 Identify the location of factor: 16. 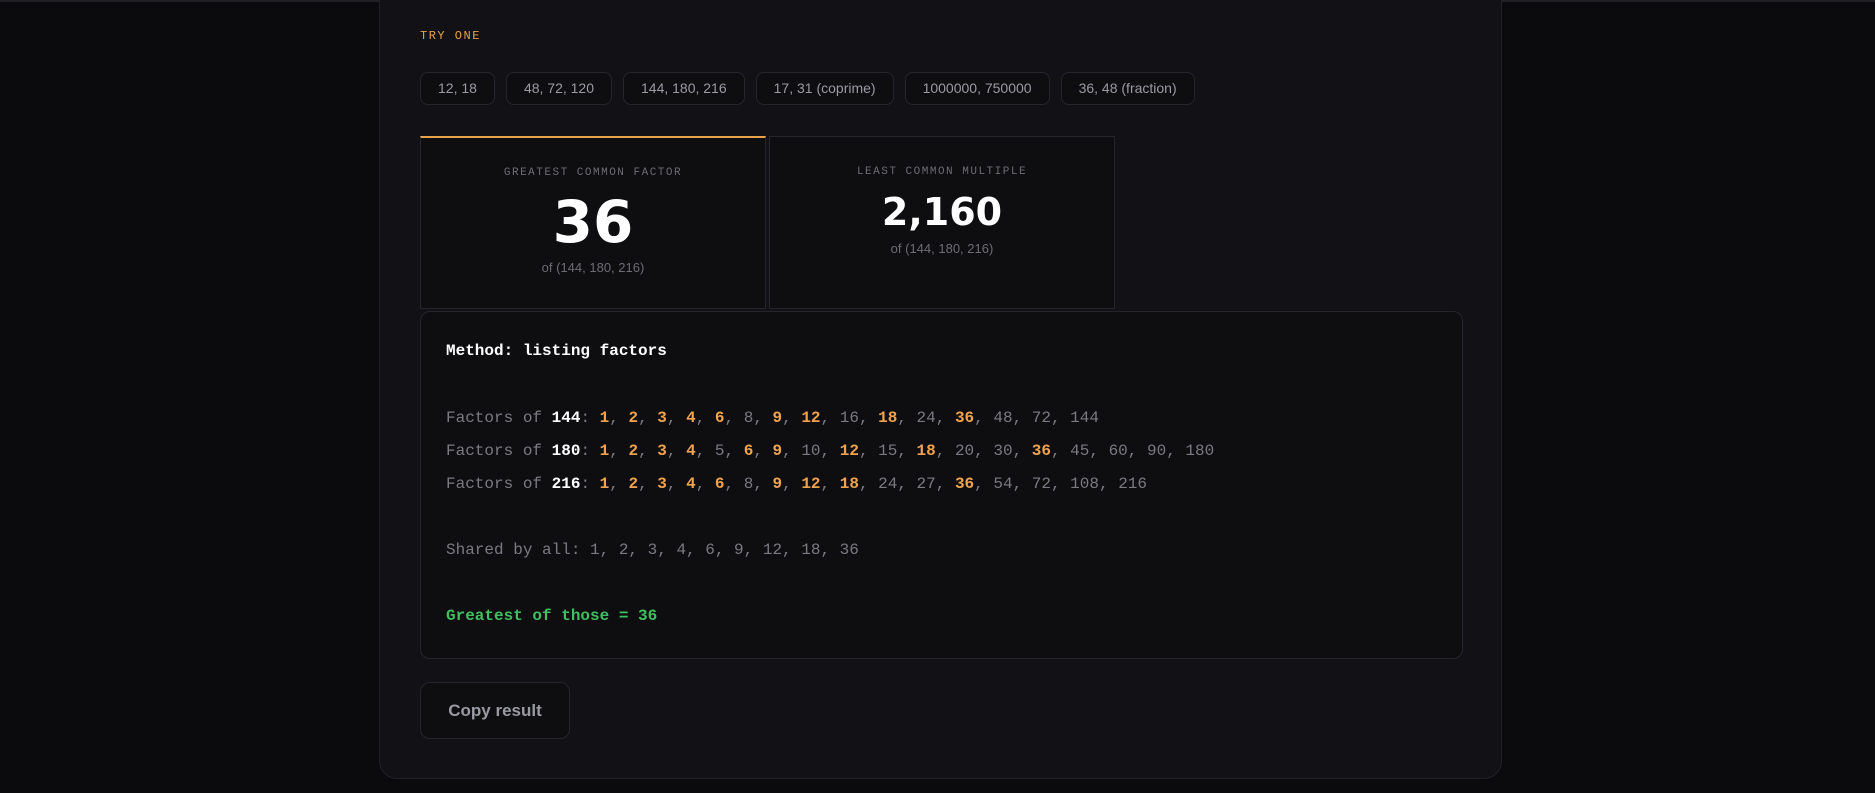
(849, 418).